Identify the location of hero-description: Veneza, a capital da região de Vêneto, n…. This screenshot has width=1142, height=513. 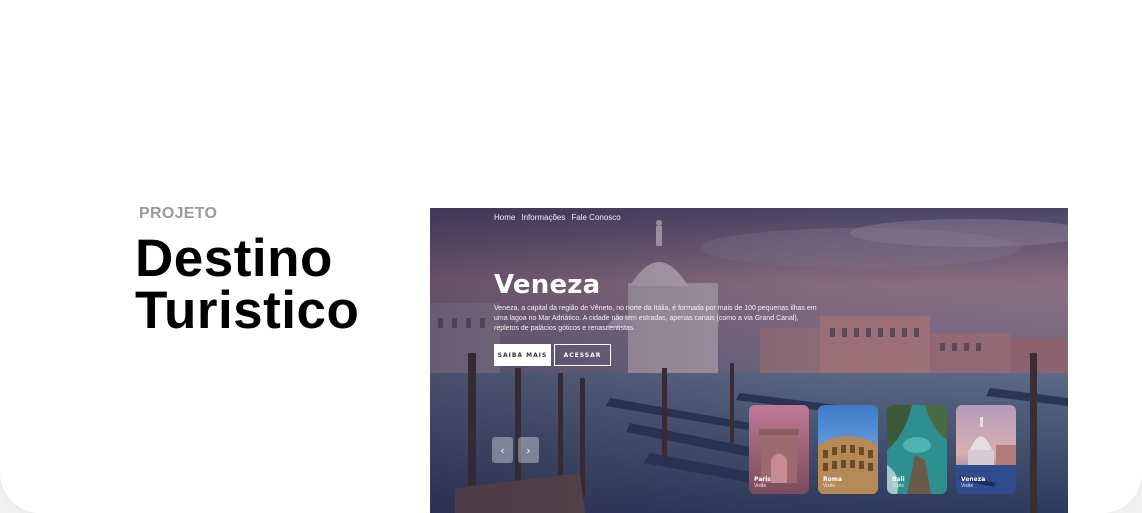
(655, 318).